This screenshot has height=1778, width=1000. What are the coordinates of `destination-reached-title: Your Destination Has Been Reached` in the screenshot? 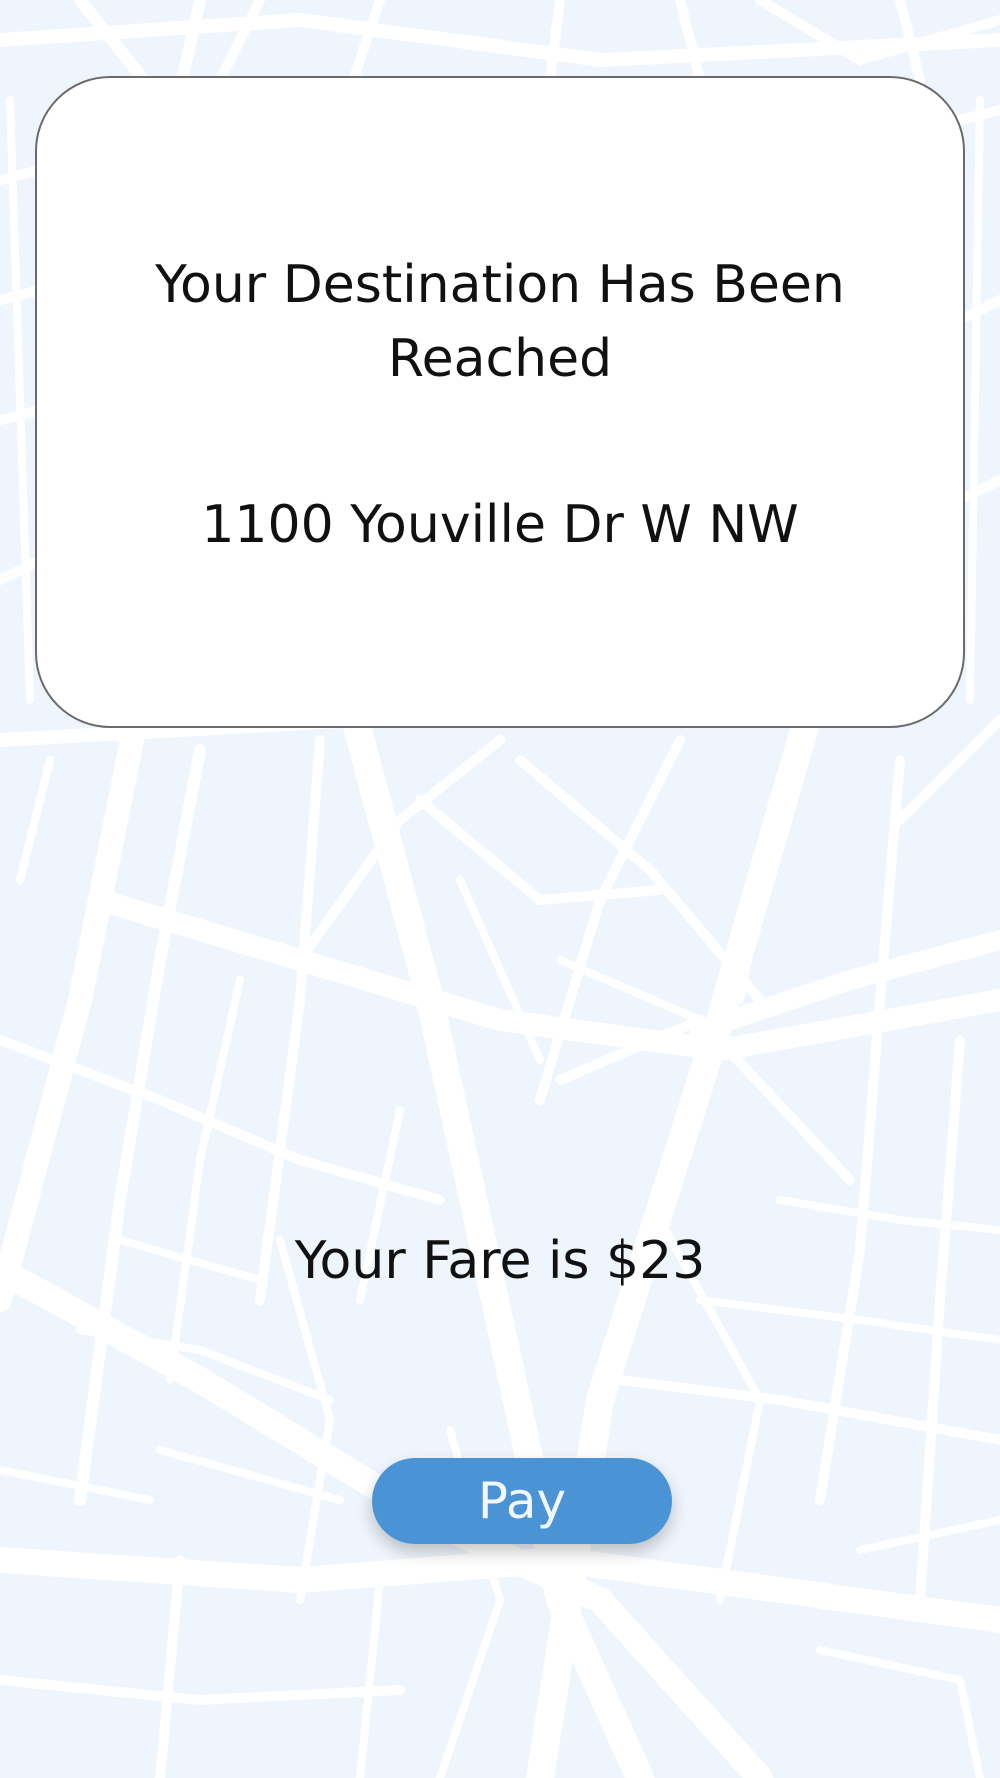 It's located at (500, 322).